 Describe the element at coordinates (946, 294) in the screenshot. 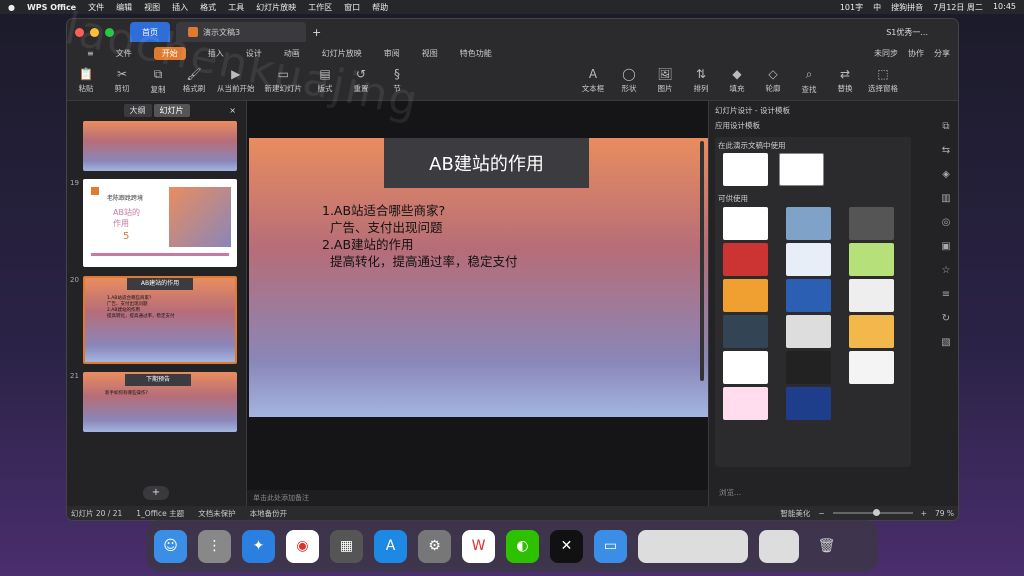

I see `settings-icon: ≡` at that location.